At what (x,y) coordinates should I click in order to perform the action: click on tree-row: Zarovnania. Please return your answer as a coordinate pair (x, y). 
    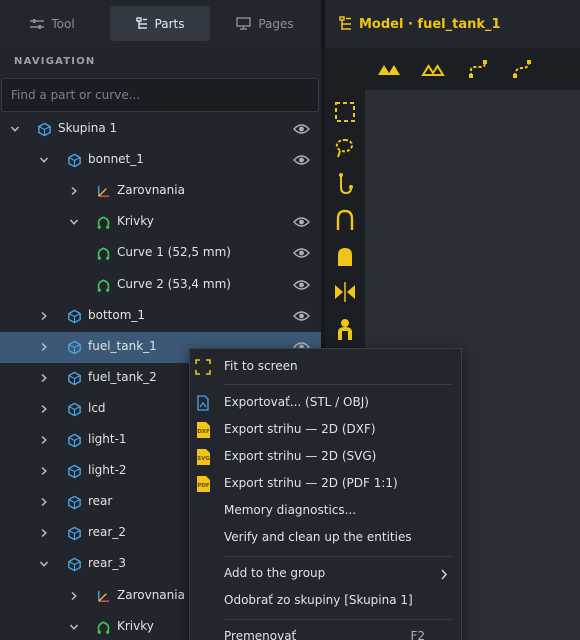
    Looking at the image, I should click on (160, 191).